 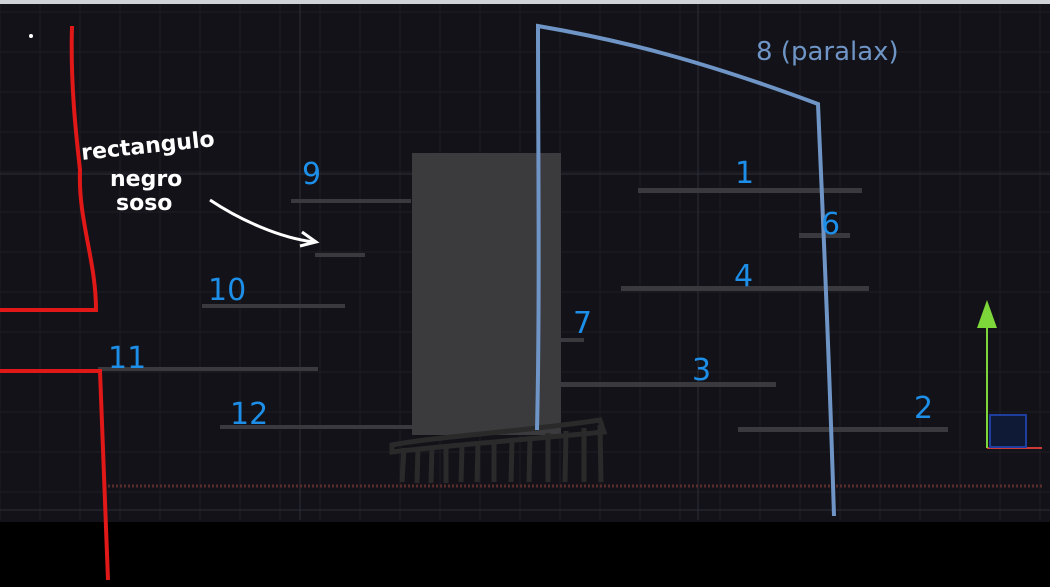 What do you see at coordinates (830, 224) in the screenshot?
I see `label-platform-6: 6` at bounding box center [830, 224].